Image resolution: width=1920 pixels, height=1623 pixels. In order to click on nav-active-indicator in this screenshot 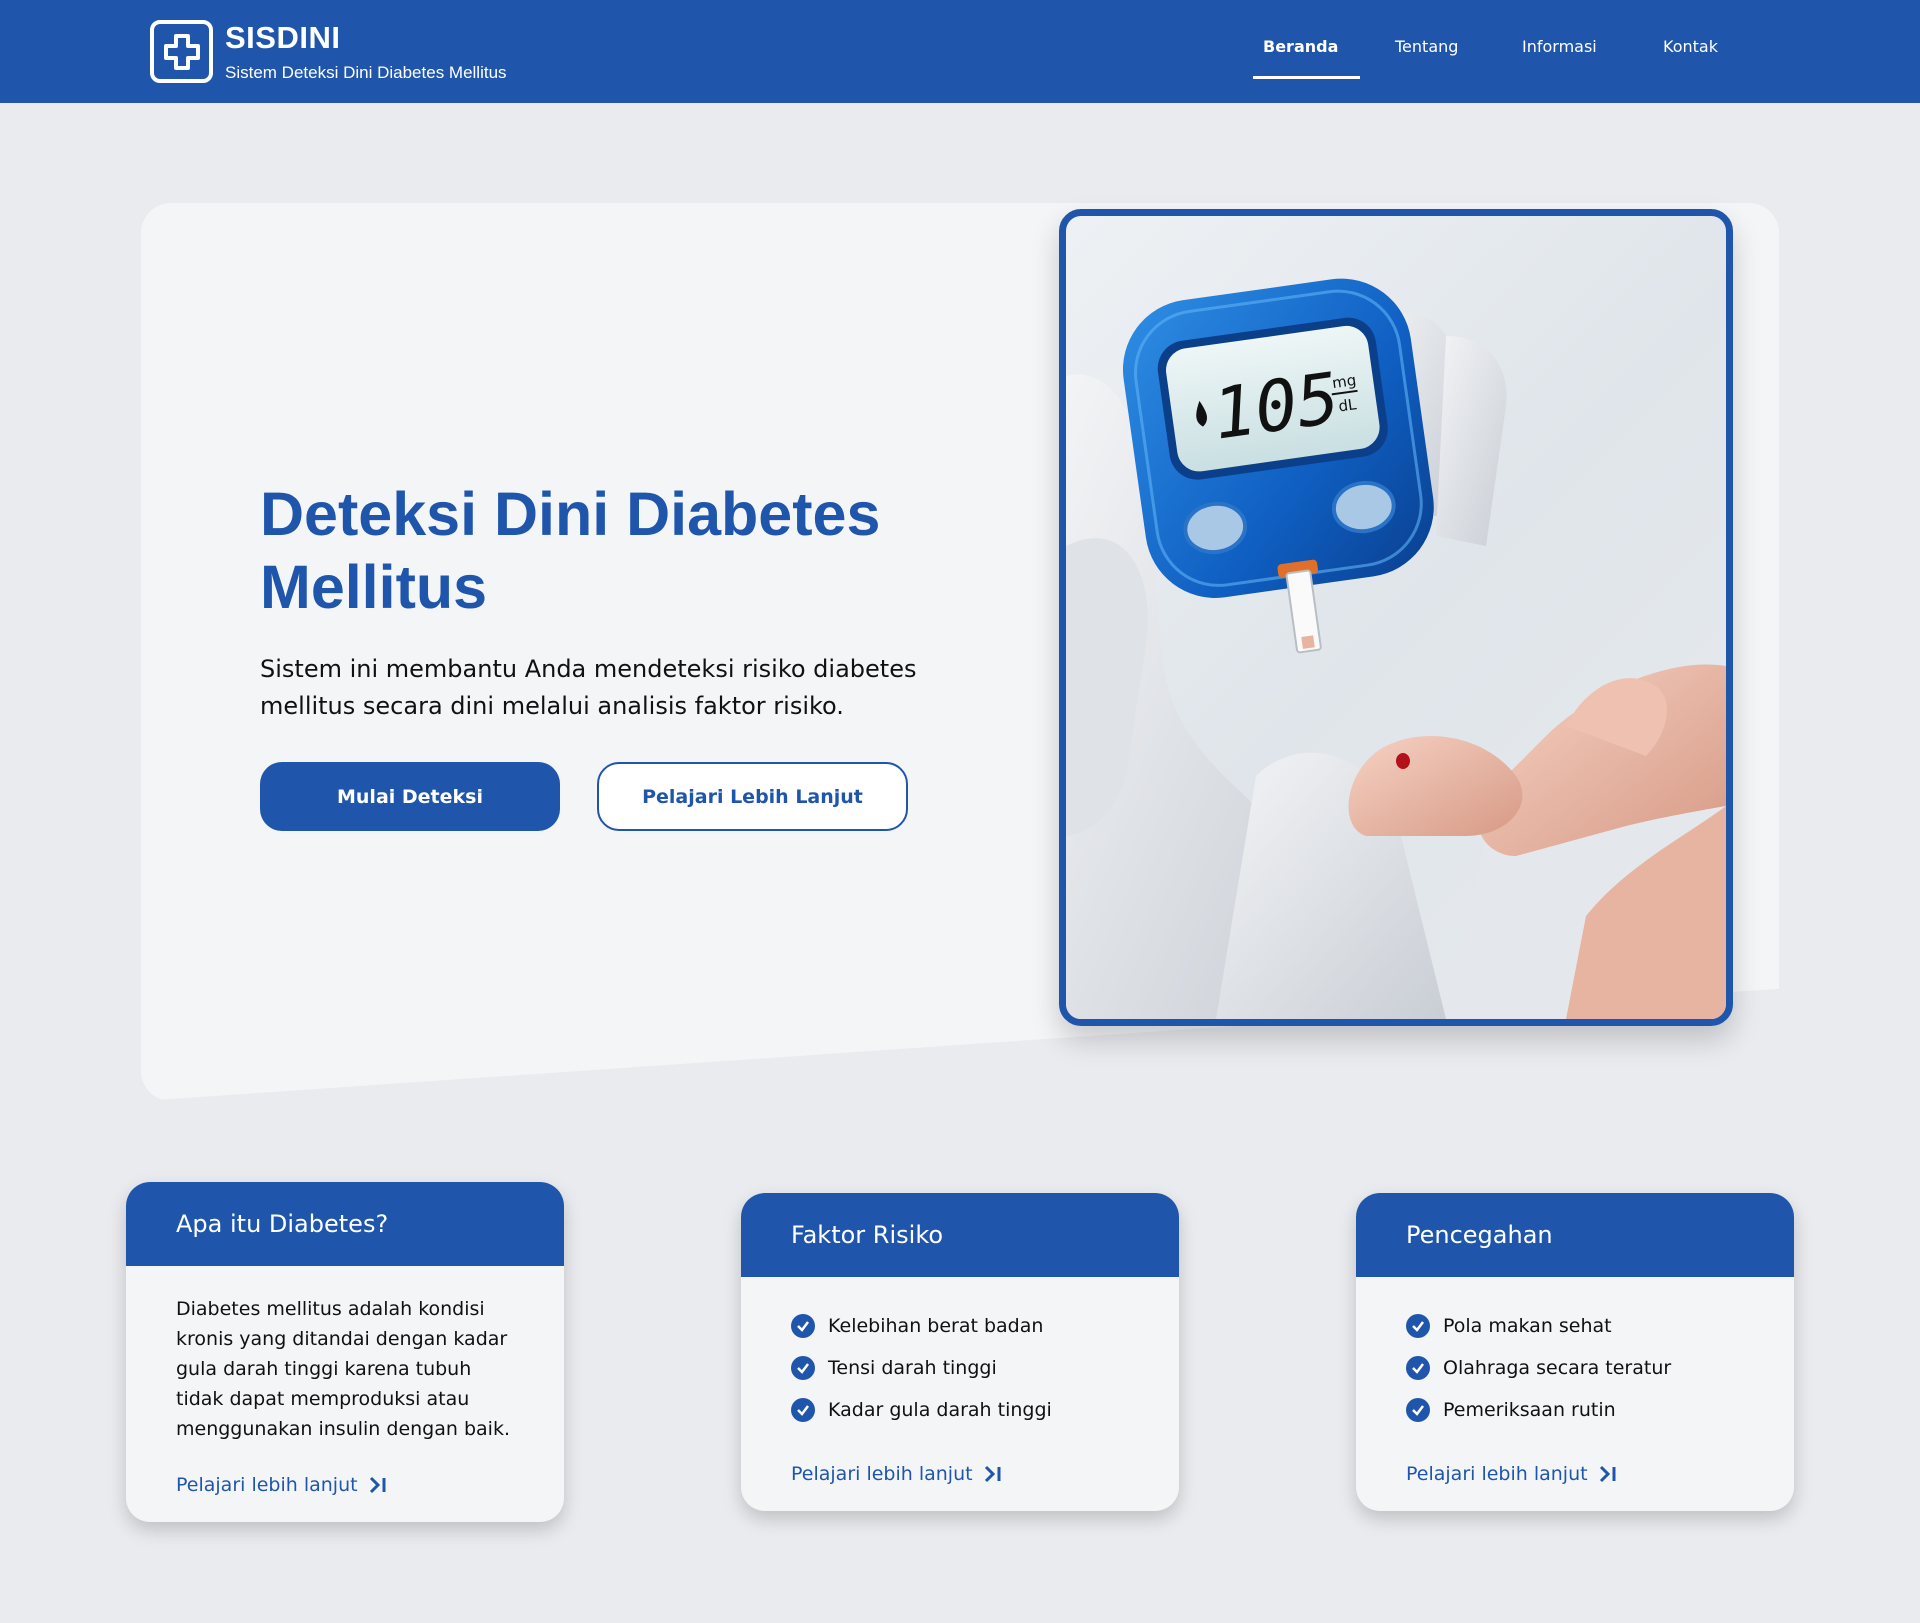, I will do `click(1306, 77)`.